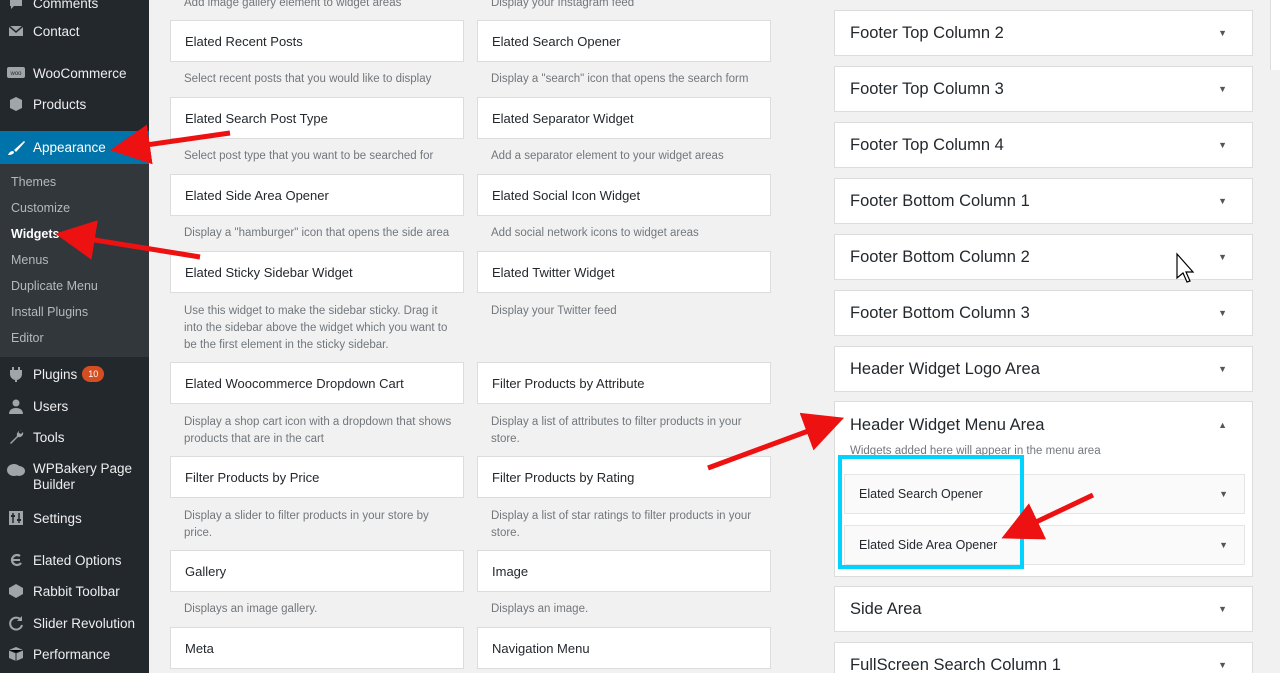  I want to click on plug-icon, so click(16, 374).